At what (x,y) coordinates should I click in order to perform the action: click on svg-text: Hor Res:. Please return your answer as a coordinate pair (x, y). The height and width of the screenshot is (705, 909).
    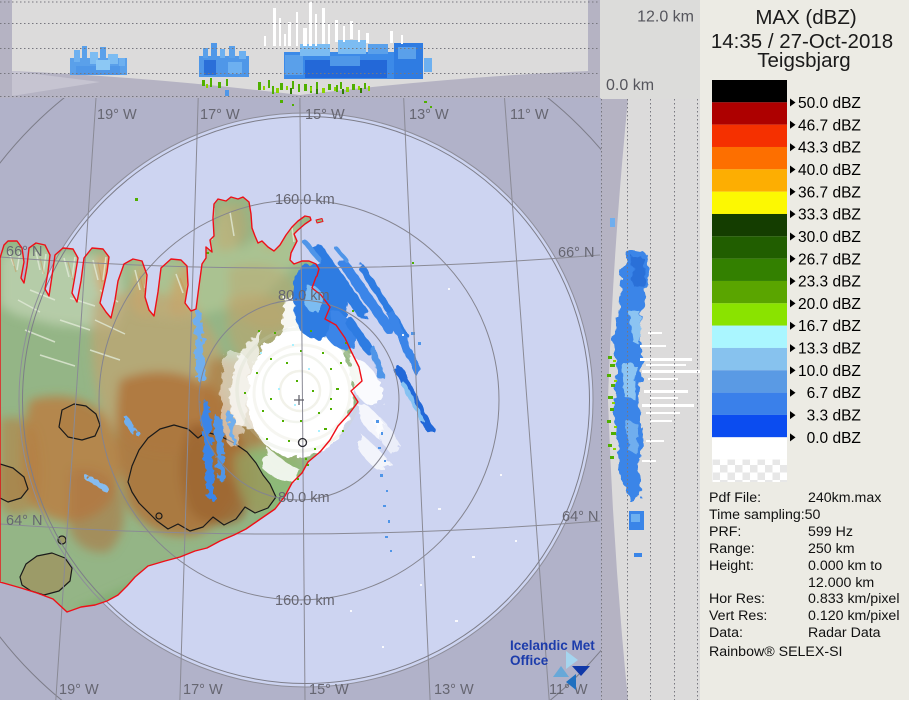
    Looking at the image, I should click on (737, 599).